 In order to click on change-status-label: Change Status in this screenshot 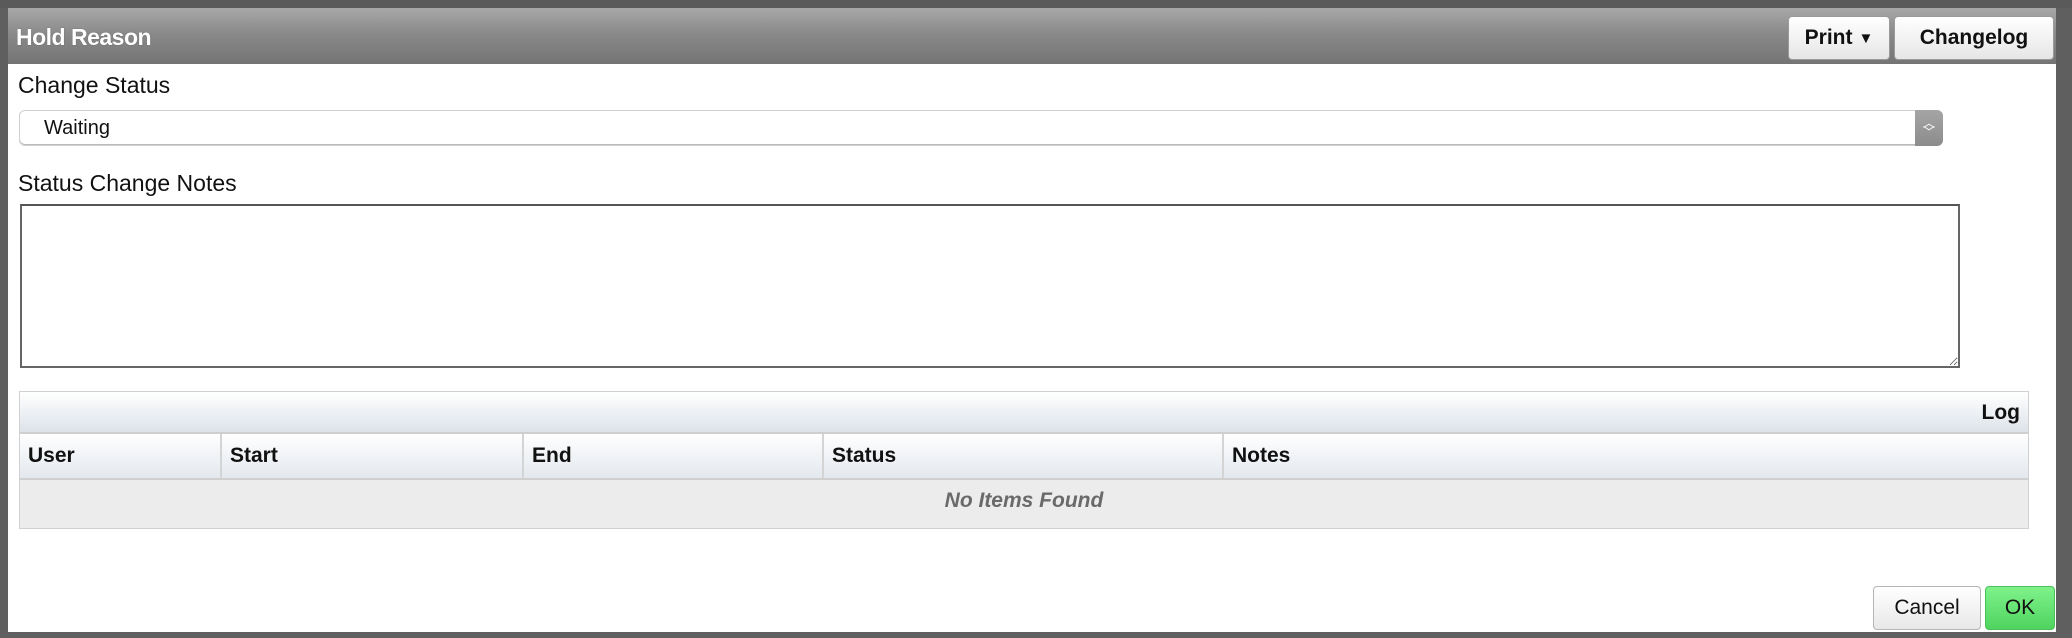, I will do `click(94, 85)`.